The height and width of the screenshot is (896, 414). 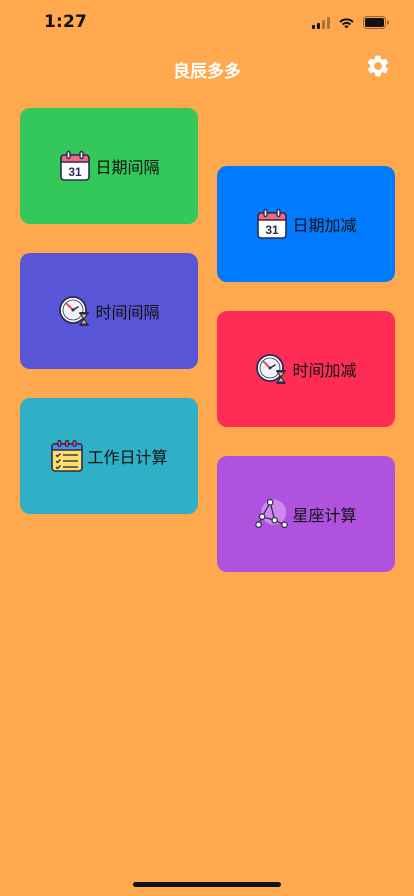 I want to click on date-interval-card: 31 日期间隔, so click(x=109, y=166).